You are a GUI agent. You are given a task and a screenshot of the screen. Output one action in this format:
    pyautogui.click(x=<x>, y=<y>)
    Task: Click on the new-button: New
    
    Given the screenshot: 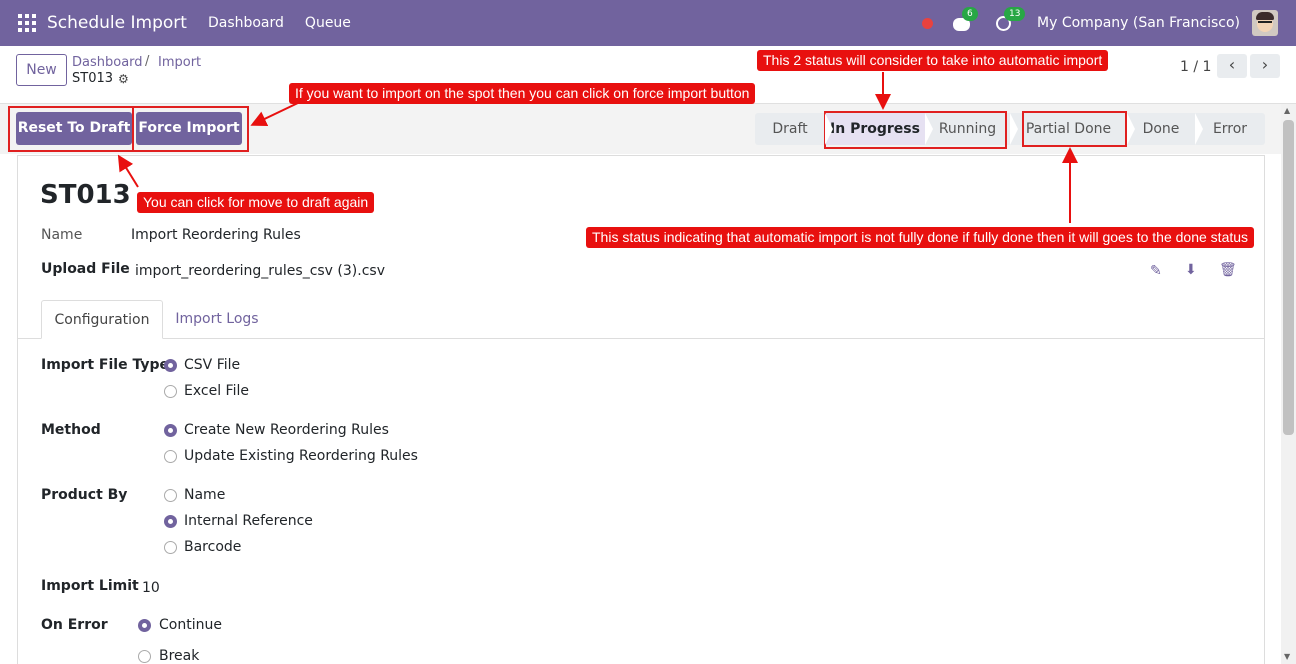 What is the action you would take?
    pyautogui.click(x=41, y=70)
    